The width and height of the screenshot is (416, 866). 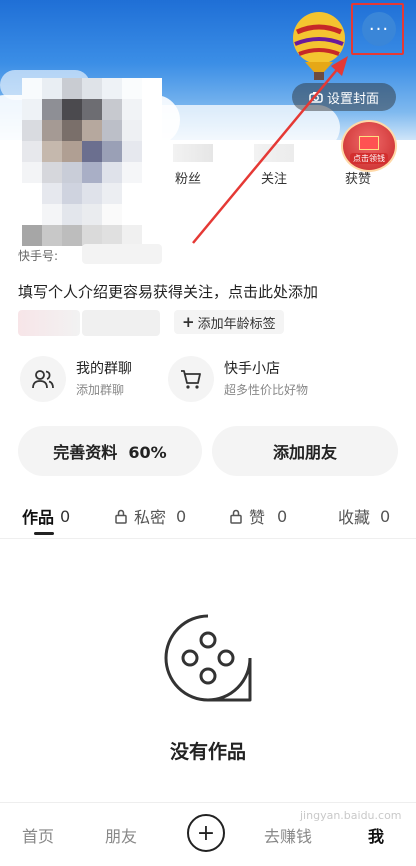 I want to click on tab-works: 作品 0, so click(x=46, y=516).